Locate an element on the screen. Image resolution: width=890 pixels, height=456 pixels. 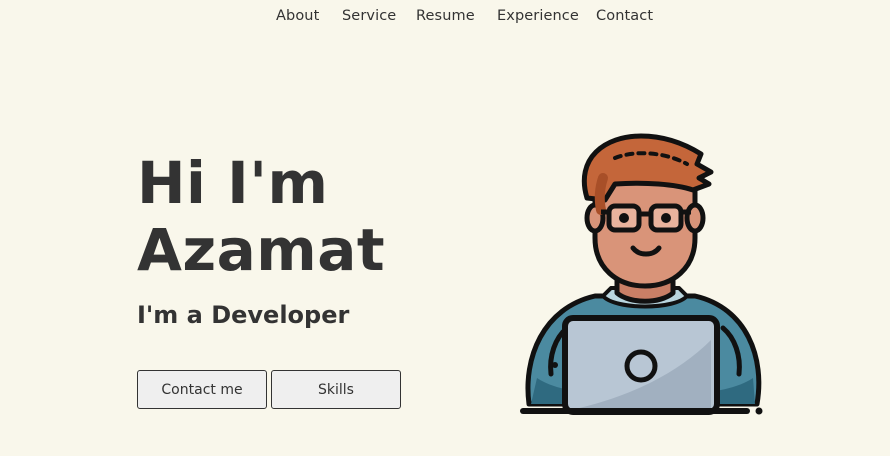
hero-title: Hi I'm Azamat is located at coordinates (261, 217).